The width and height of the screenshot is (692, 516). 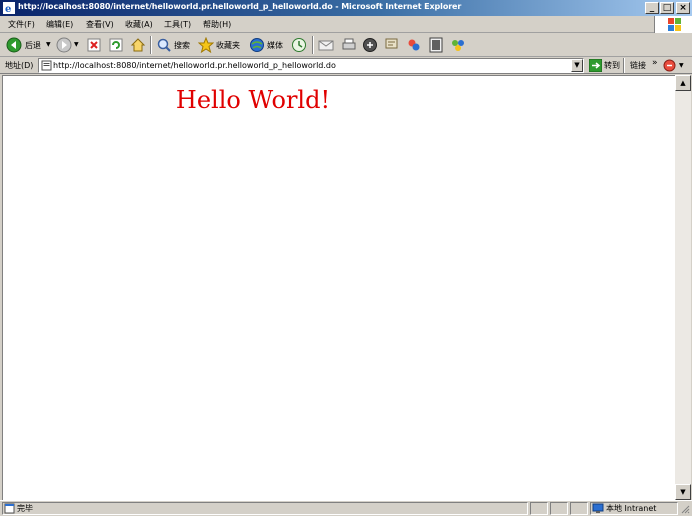 I want to click on status-main-panel, so click(x=265, y=508).